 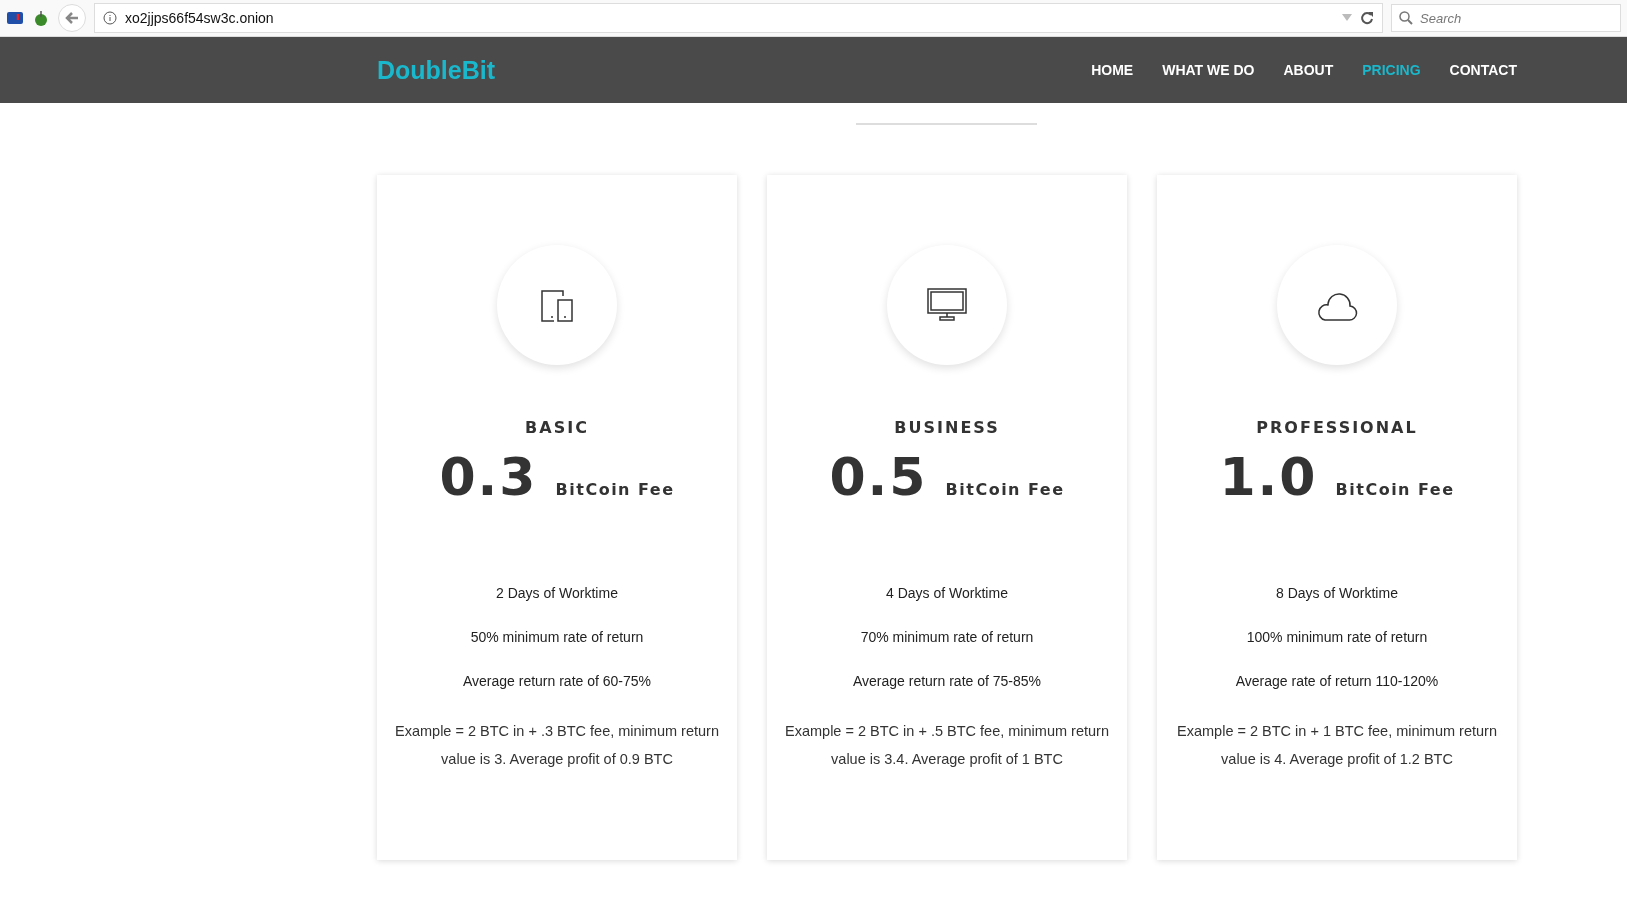 What do you see at coordinates (557, 637) in the screenshot?
I see `plan-feature: 50% minimum rate of return` at bounding box center [557, 637].